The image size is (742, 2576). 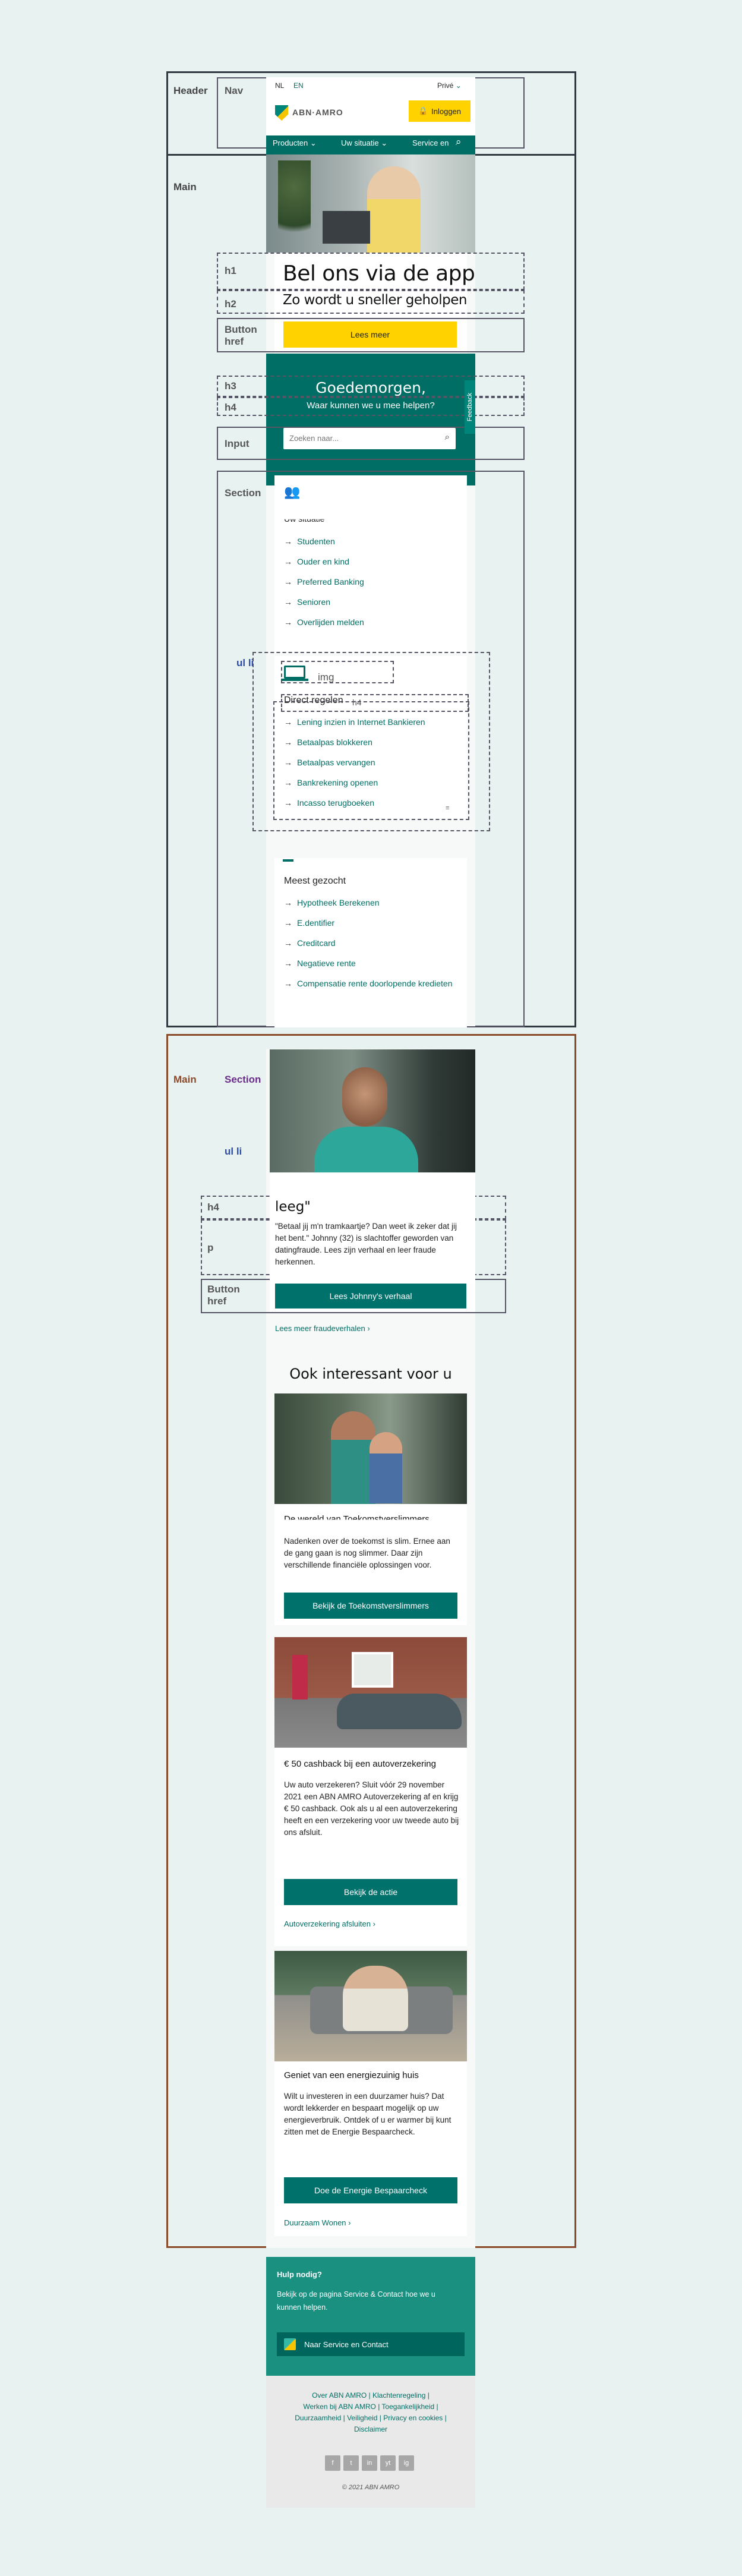 What do you see at coordinates (364, 143) in the screenshot?
I see `nav-uw-situatie: Uw situatie ⌄` at bounding box center [364, 143].